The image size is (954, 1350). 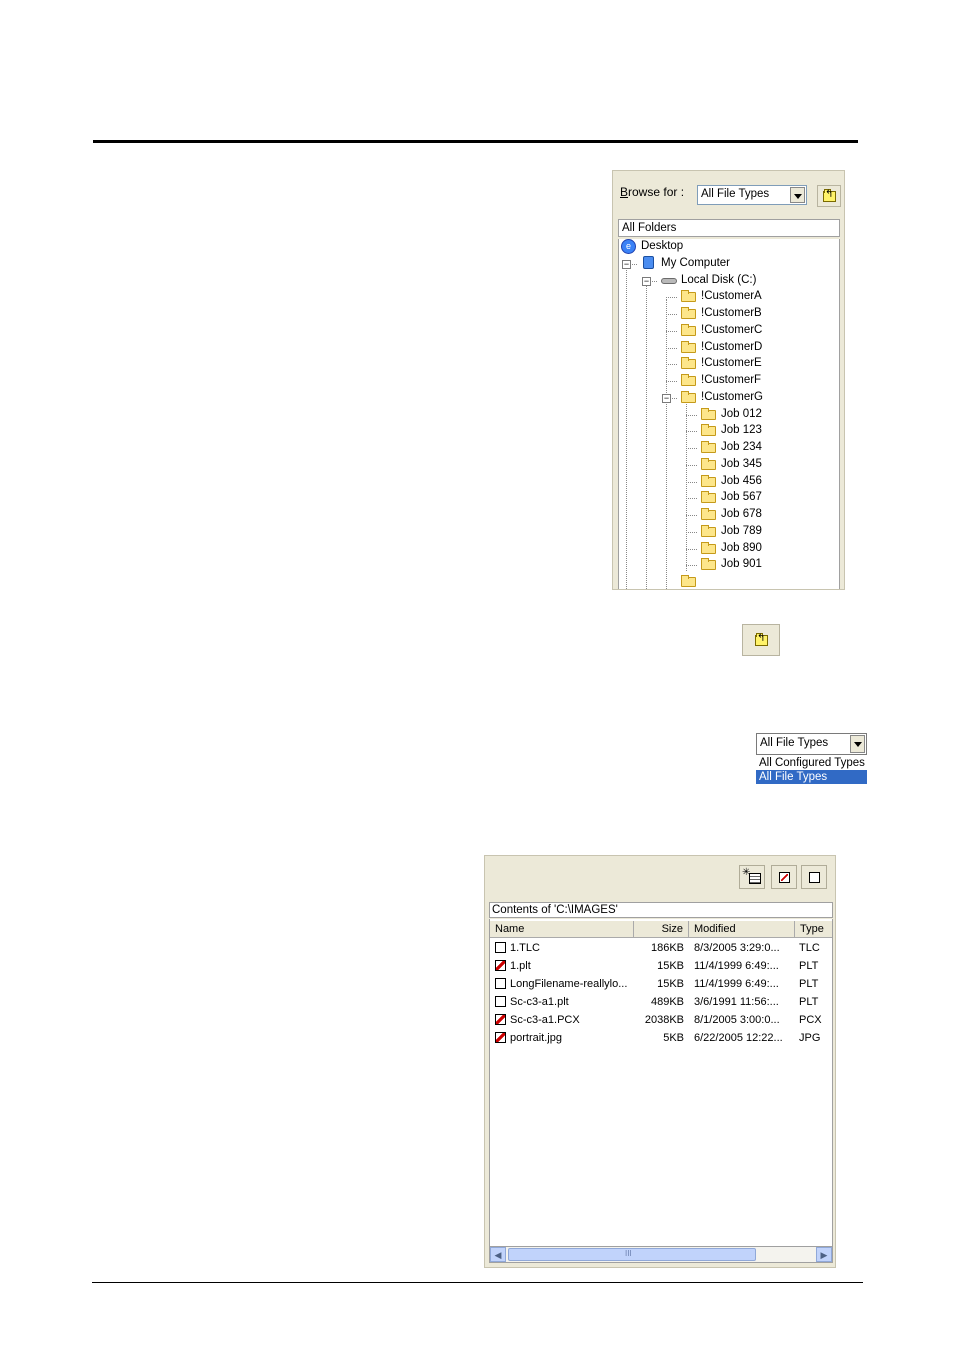 What do you see at coordinates (673, 1038) in the screenshot?
I see `file-size-cell: 5KB` at bounding box center [673, 1038].